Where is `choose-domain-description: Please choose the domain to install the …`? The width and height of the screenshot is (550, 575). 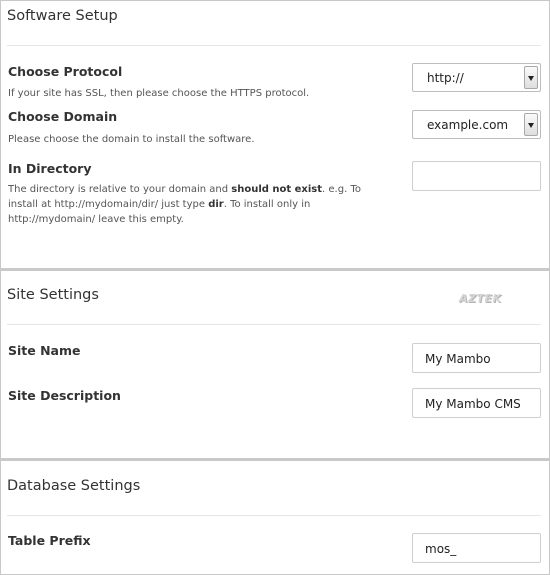
choose-domain-description: Please choose the domain to install the … is located at coordinates (131, 139).